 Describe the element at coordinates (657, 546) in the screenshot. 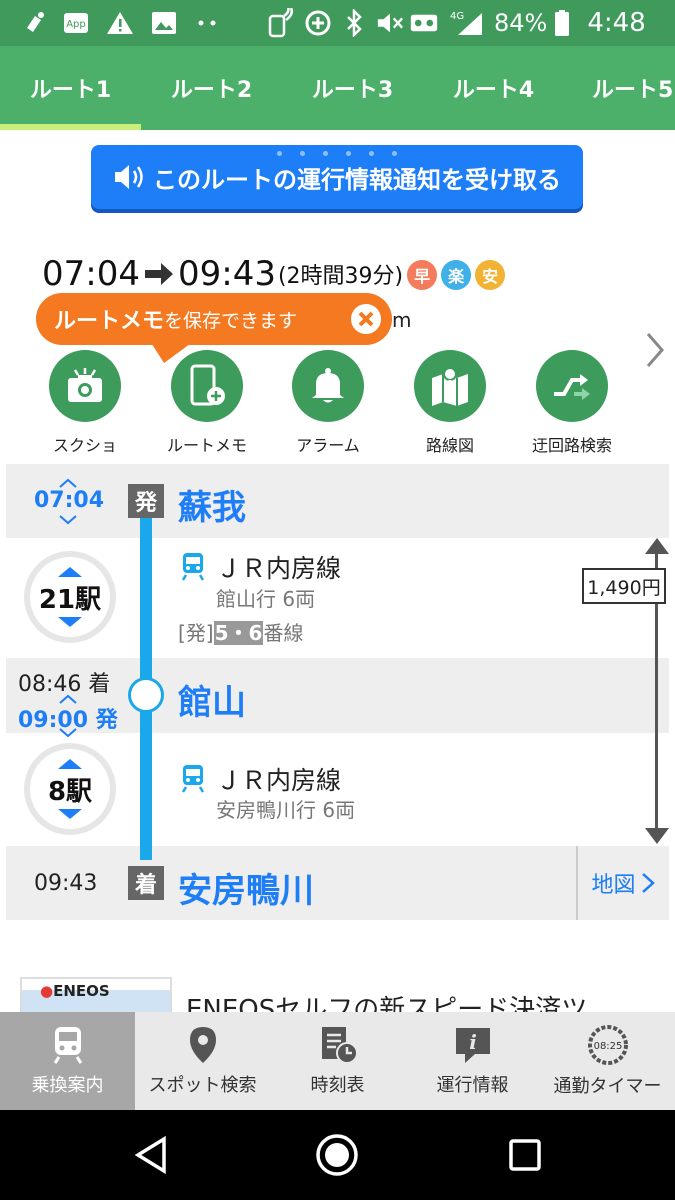

I see `fare-arrow-up-icon` at that location.